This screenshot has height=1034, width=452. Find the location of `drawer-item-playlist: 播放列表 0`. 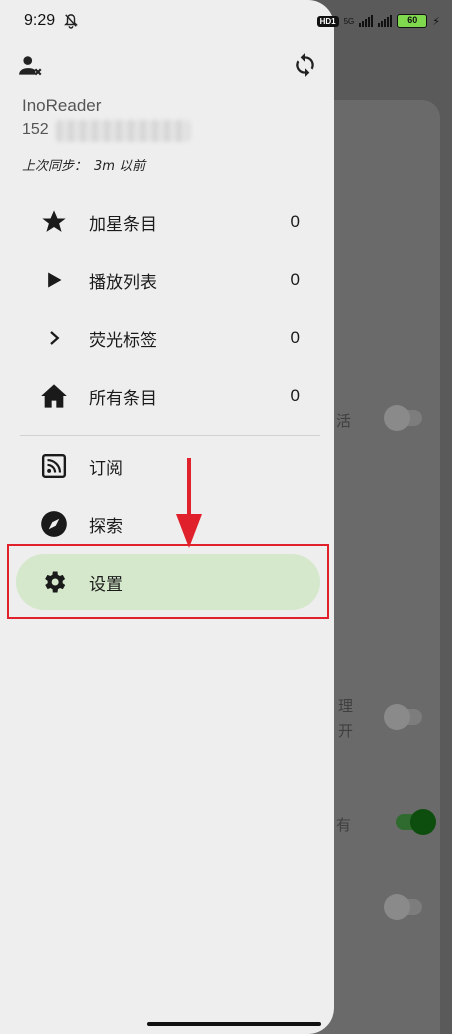

drawer-item-playlist: 播放列表 0 is located at coordinates (168, 280).